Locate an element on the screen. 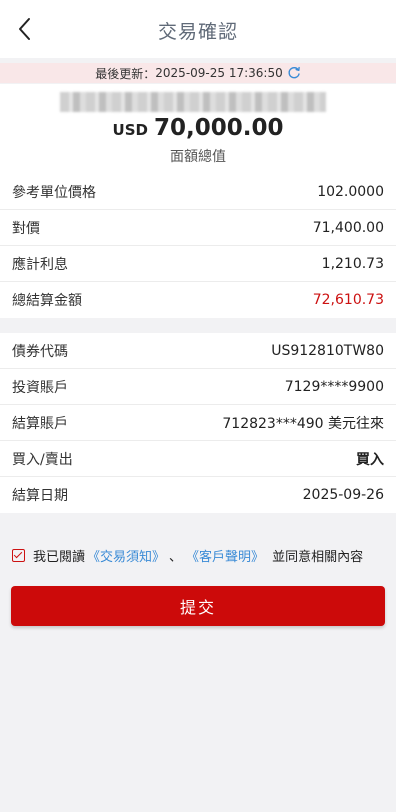  row-accrued-interest: 應計利息 1,210.73 is located at coordinates (198, 264).